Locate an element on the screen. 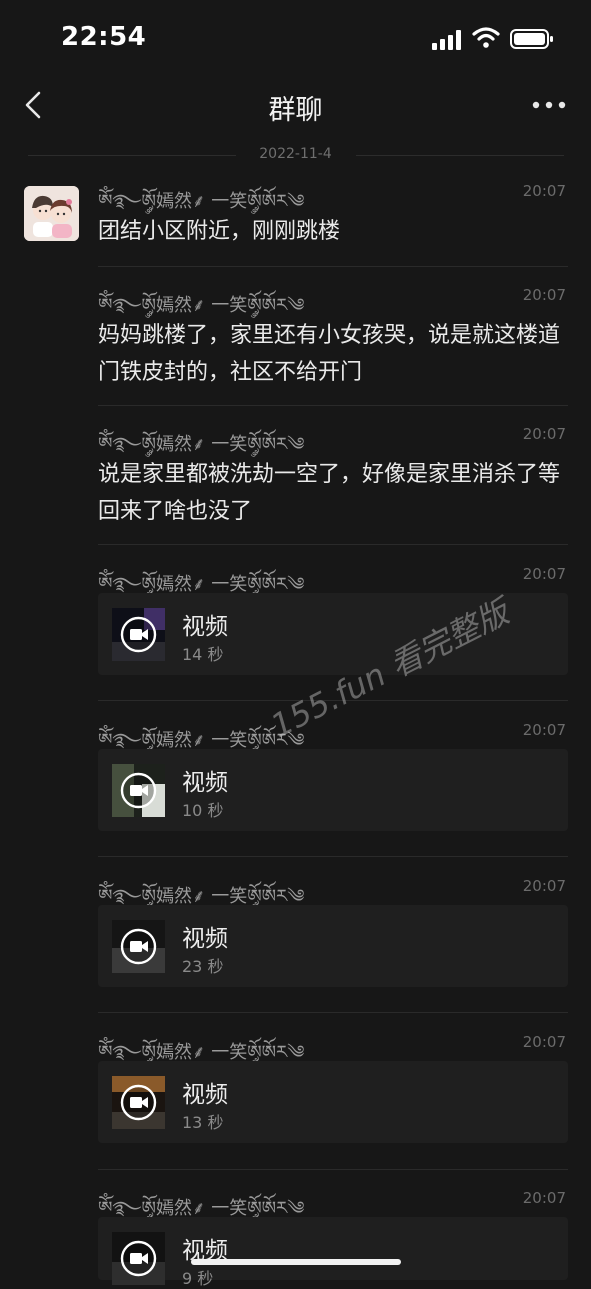 The image size is (591, 1289). video-duration: 13 秒 is located at coordinates (203, 1122).